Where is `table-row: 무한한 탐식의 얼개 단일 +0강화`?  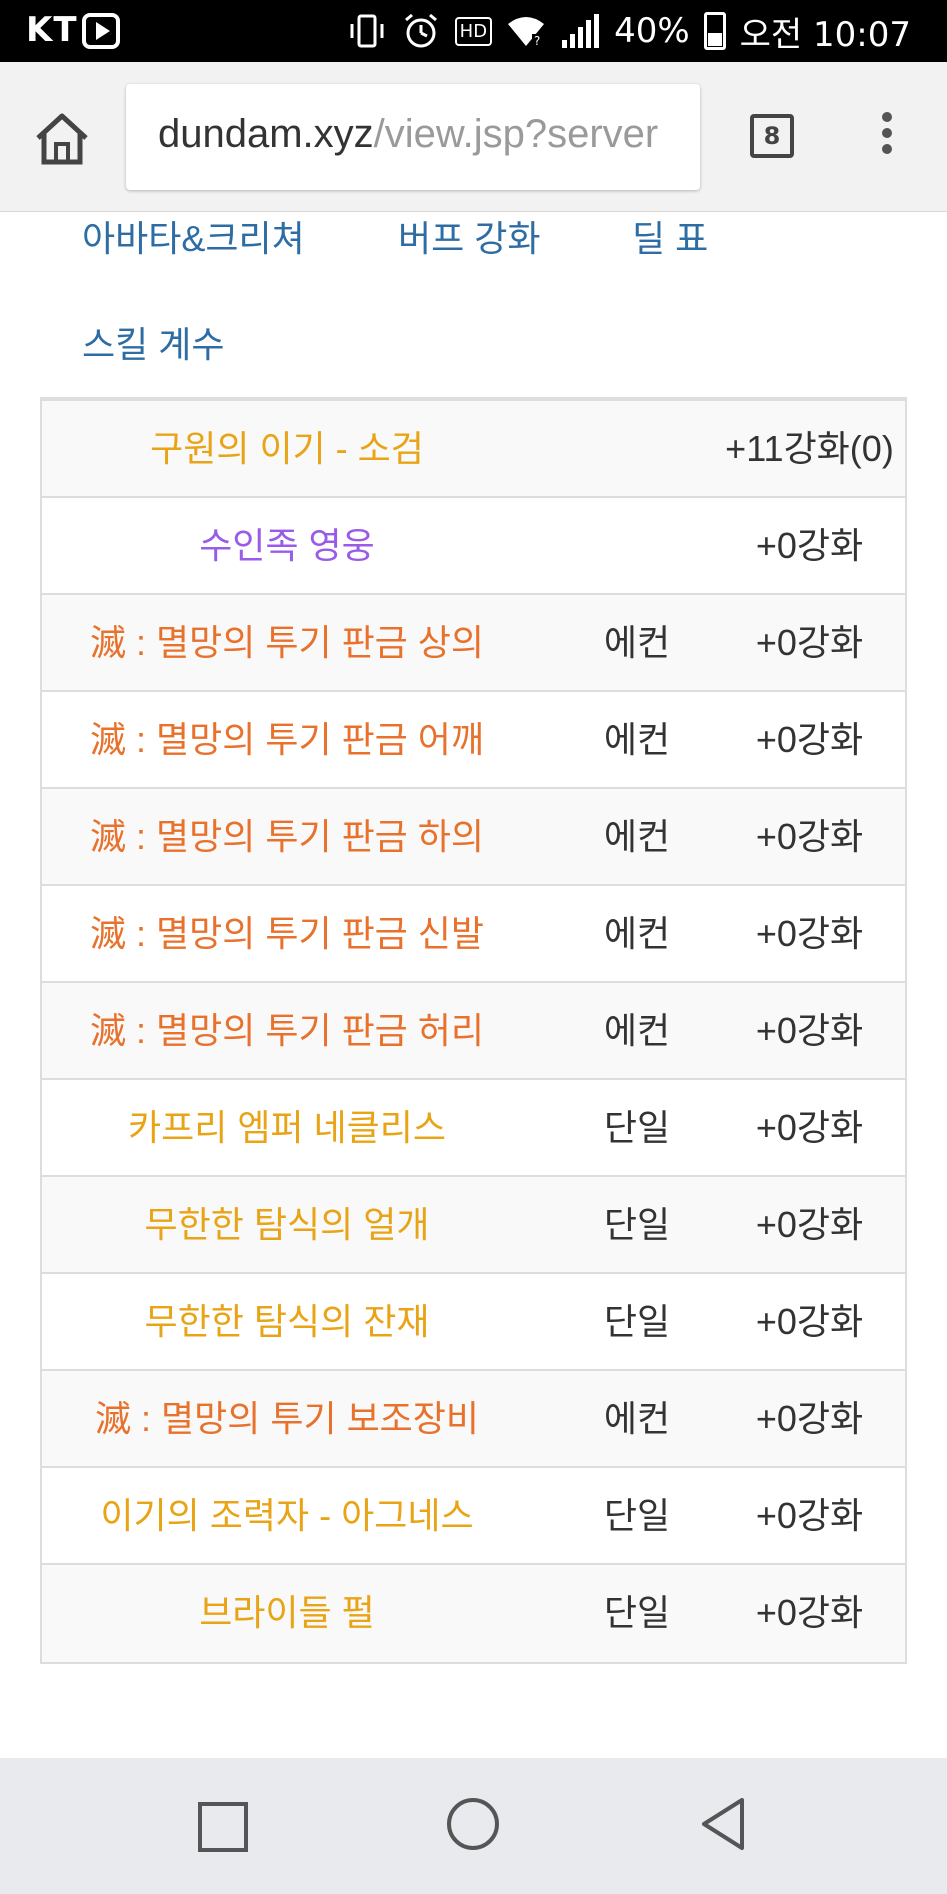
table-row: 무한한 탐식의 얼개 단일 +0강화 is located at coordinates (473, 1225).